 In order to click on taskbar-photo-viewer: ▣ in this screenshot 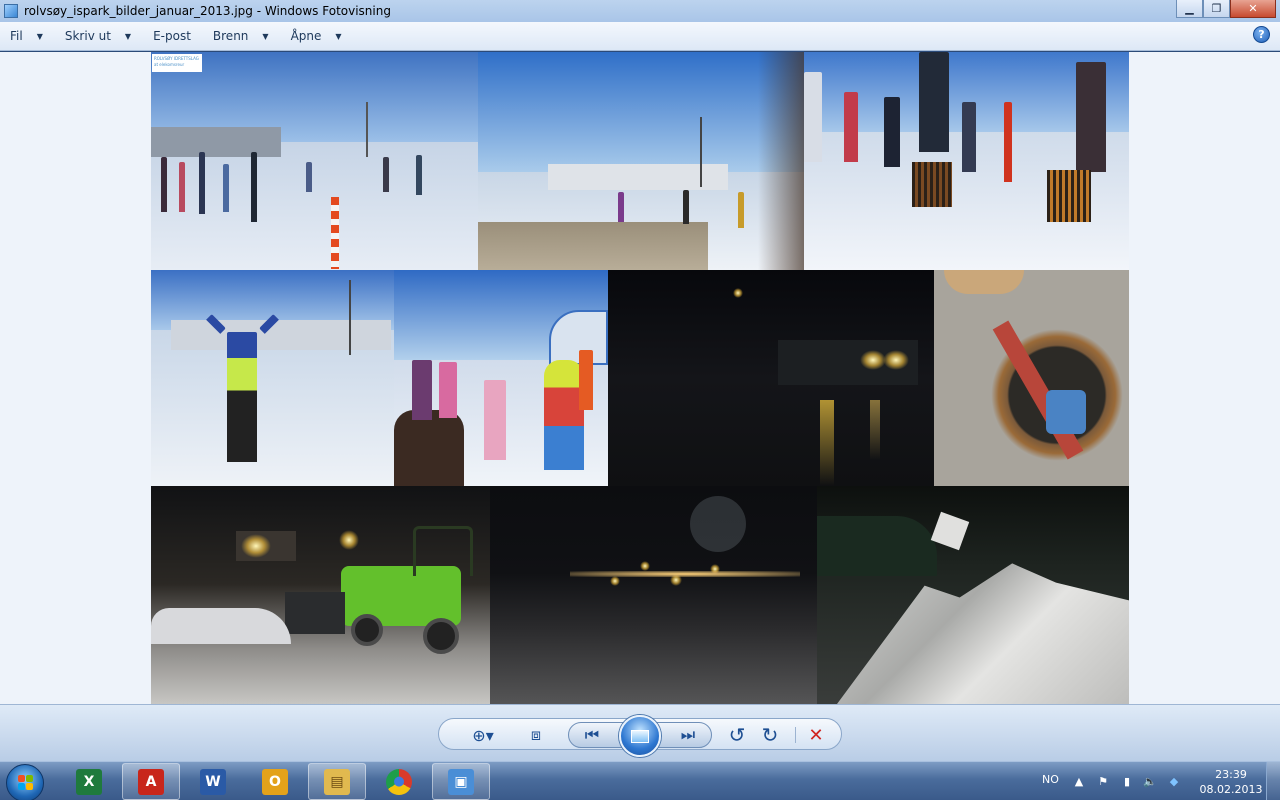, I will do `click(461, 781)`.